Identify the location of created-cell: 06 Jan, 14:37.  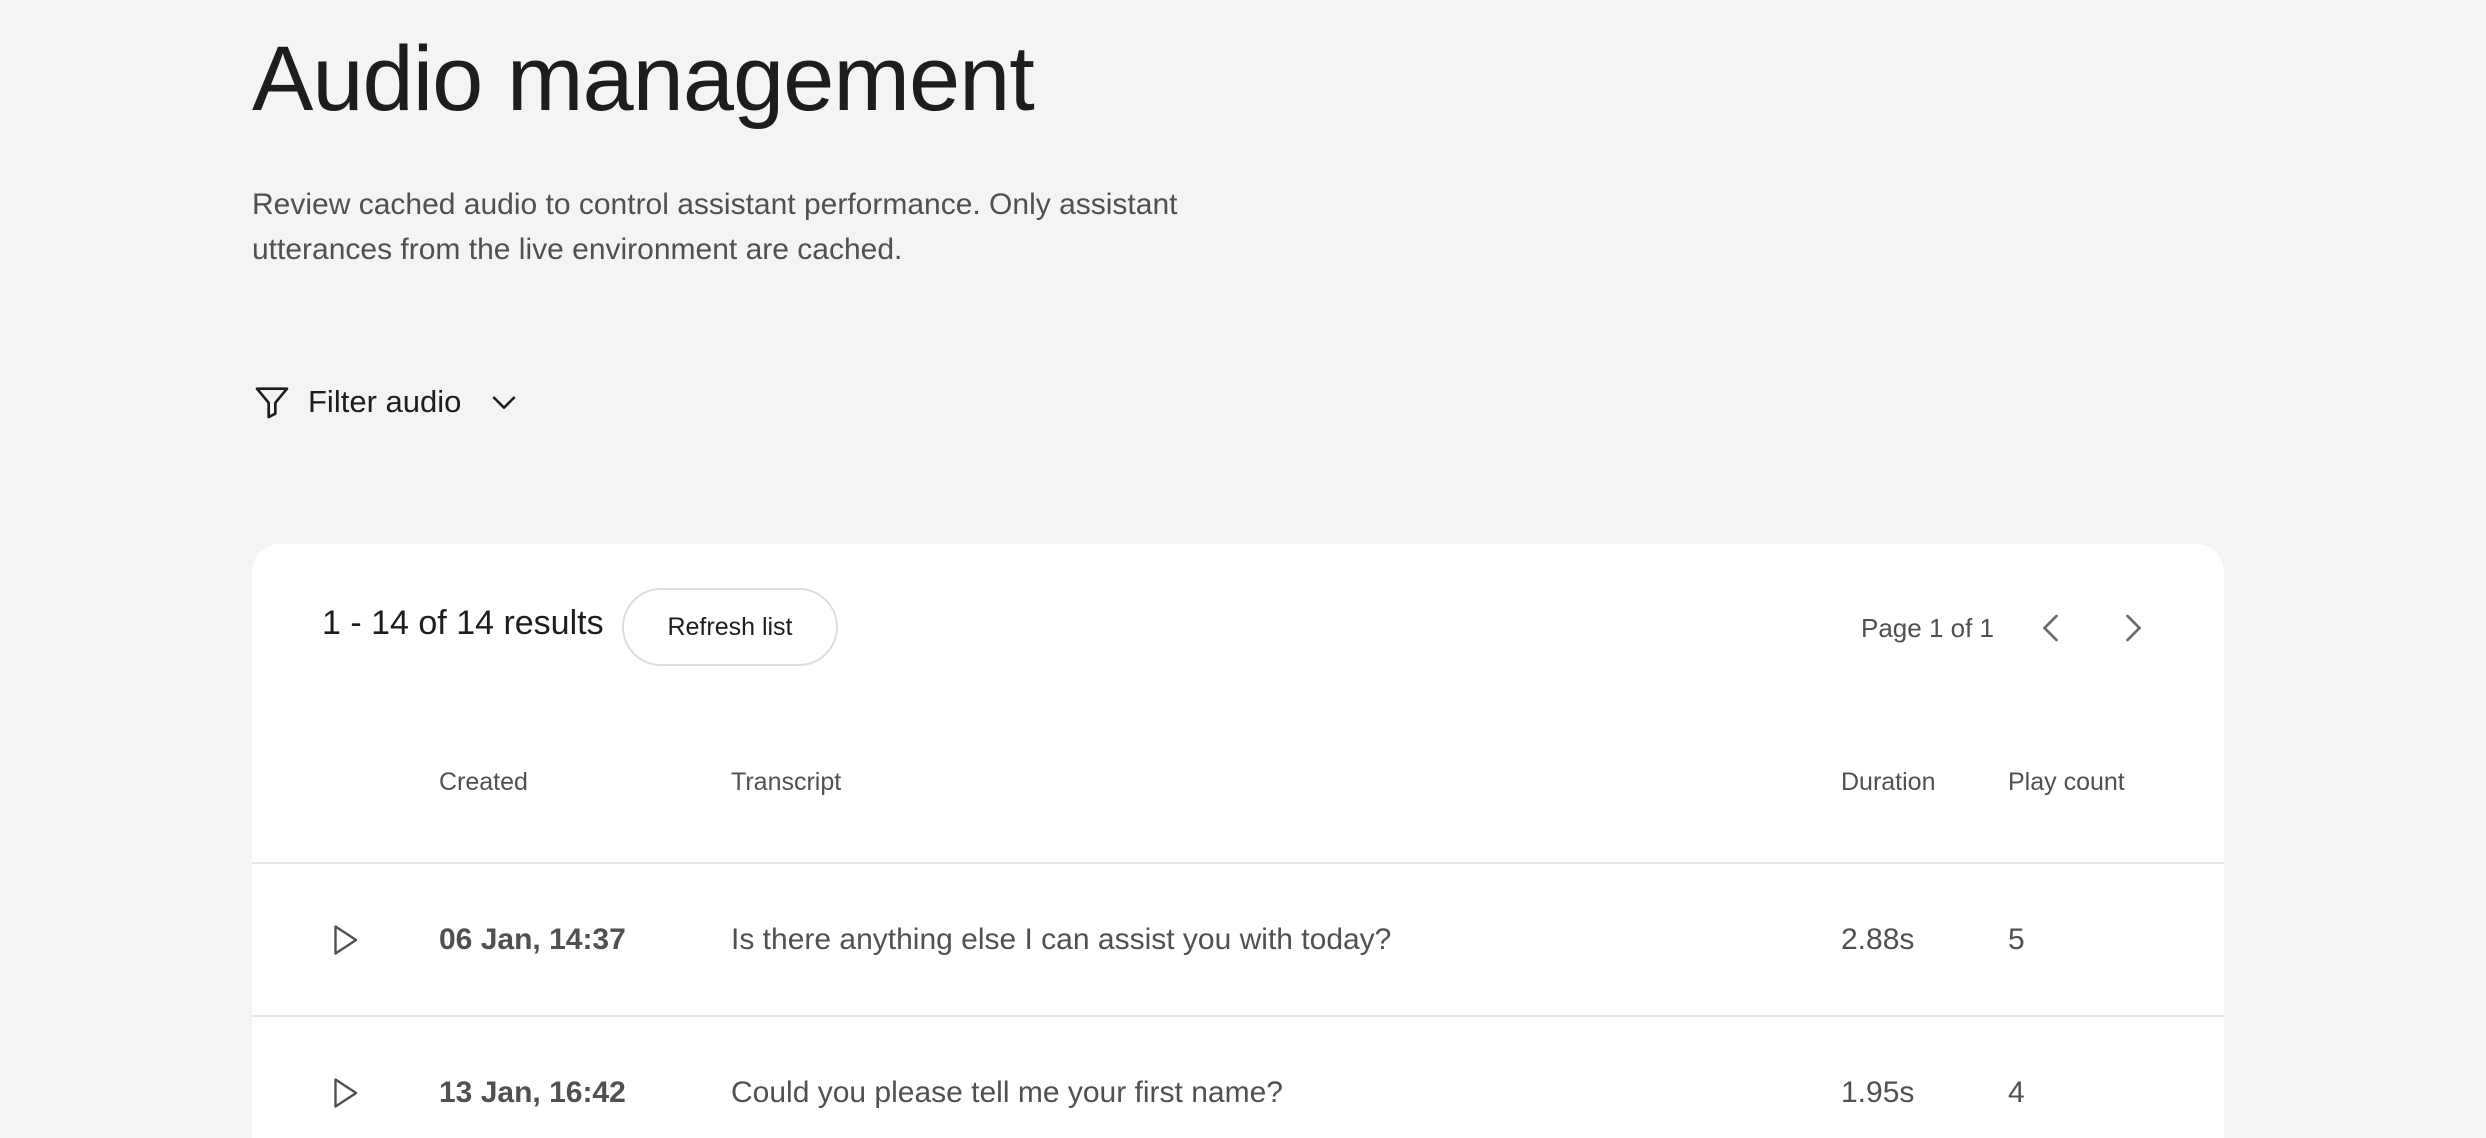
(532, 939).